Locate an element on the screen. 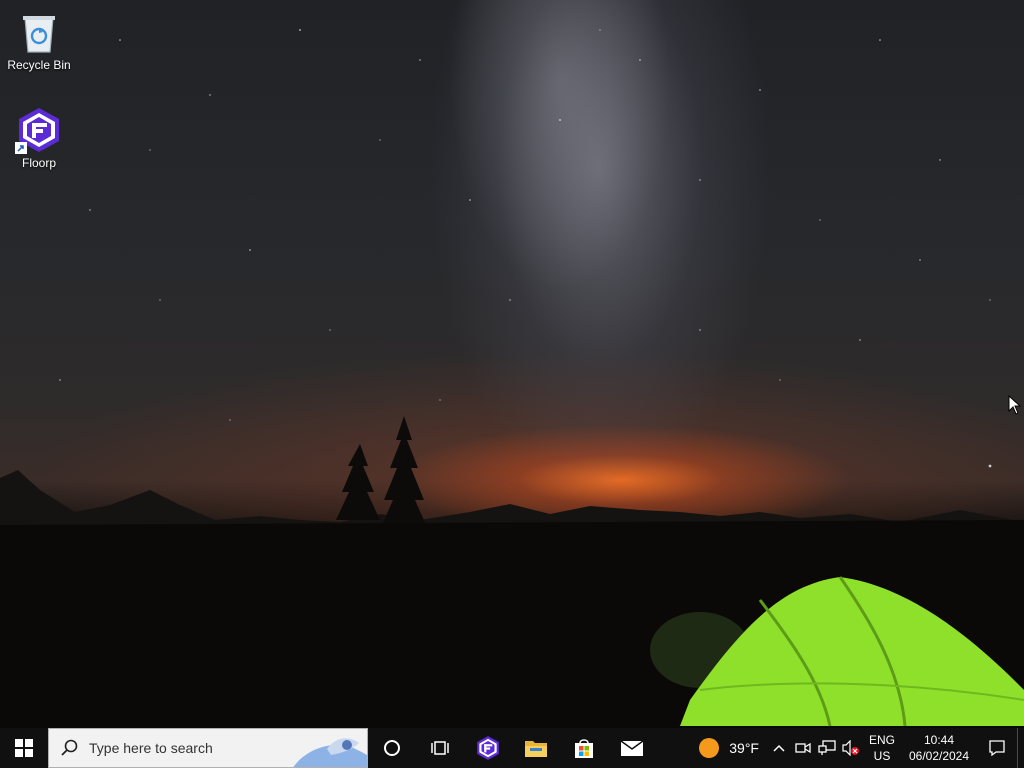 The image size is (1024, 768). recycle-bin-icon is located at coordinates (39, 32).